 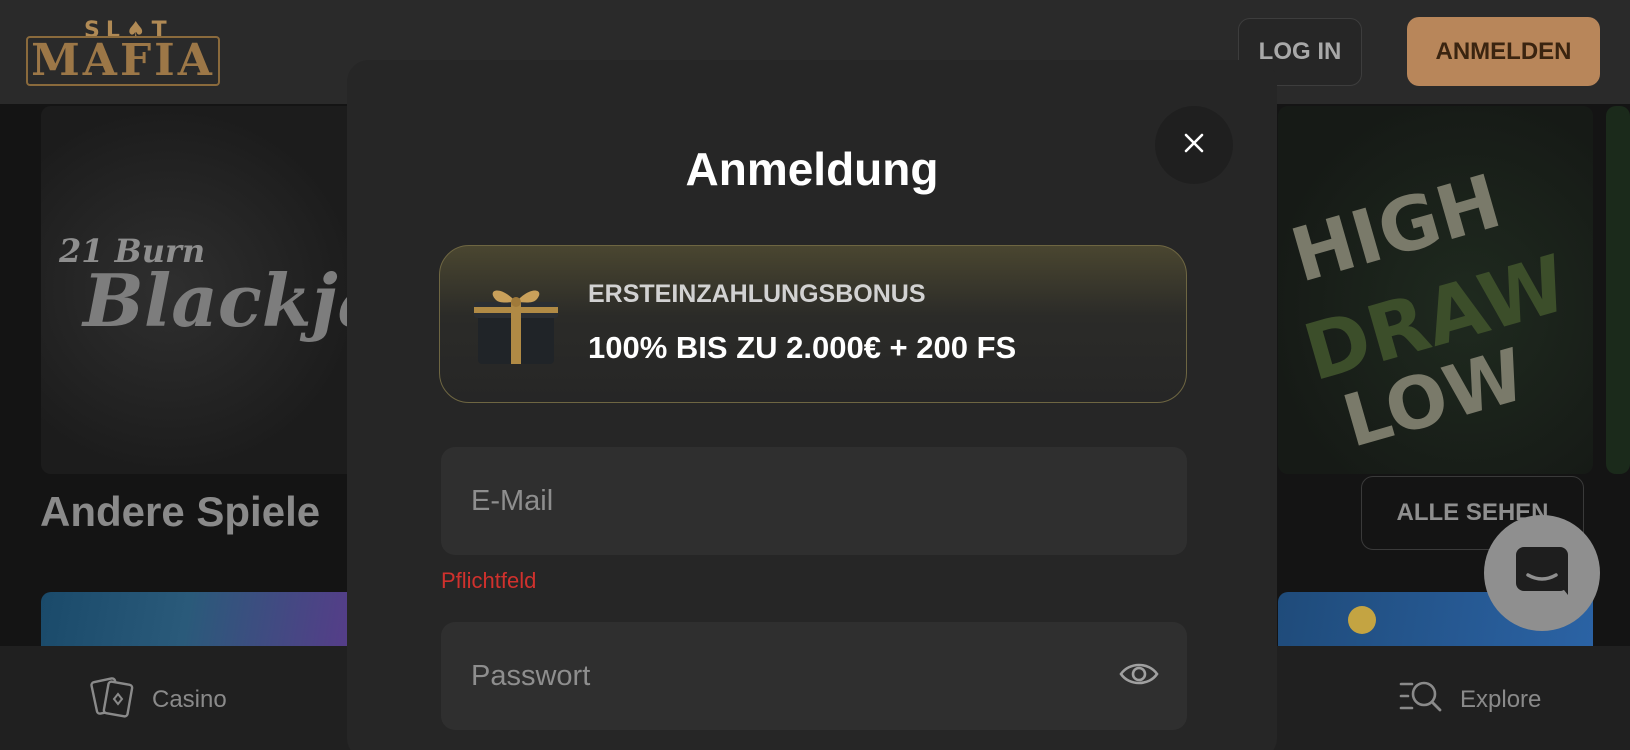 I want to click on show-password-button, so click(x=1139, y=676).